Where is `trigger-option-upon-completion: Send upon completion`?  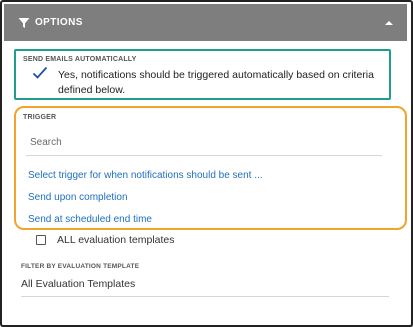
trigger-option-upon-completion: Send upon completion is located at coordinates (78, 197).